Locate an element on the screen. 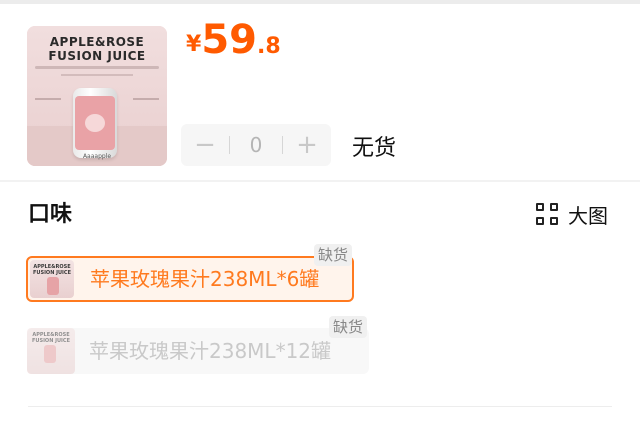  price: ¥59.8 is located at coordinates (233, 40).